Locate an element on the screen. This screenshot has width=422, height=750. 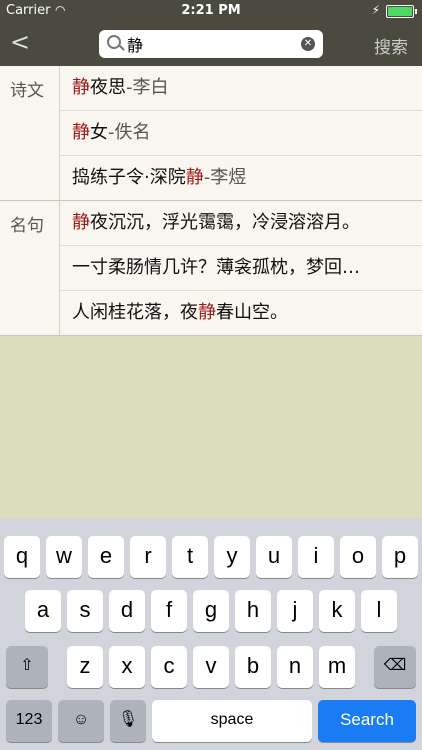
emoji-icon: ☺ is located at coordinates (81, 721).